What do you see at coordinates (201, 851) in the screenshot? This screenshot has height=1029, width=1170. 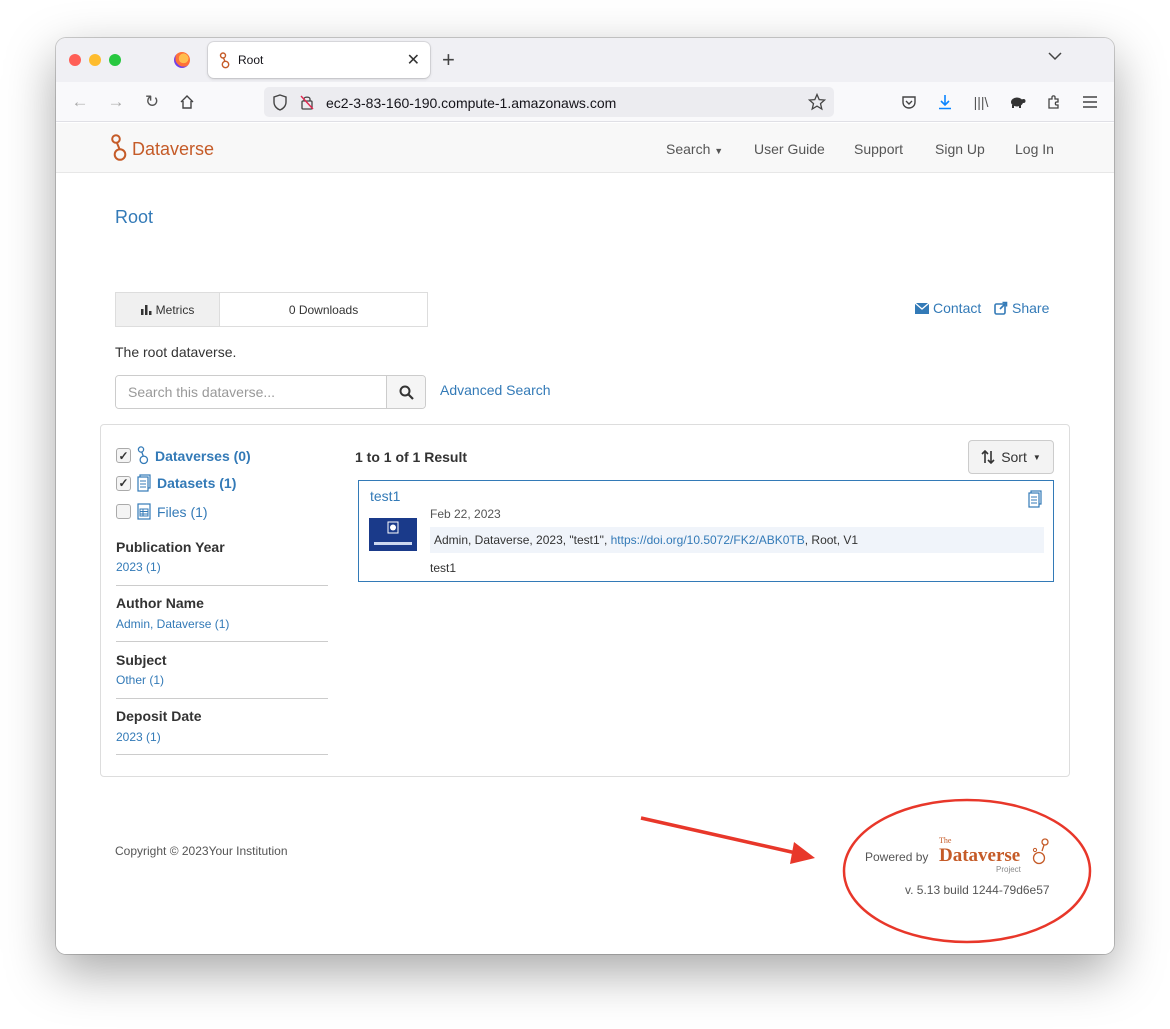 I see `footer-copyright: Copyright © 2023Your Institution` at bounding box center [201, 851].